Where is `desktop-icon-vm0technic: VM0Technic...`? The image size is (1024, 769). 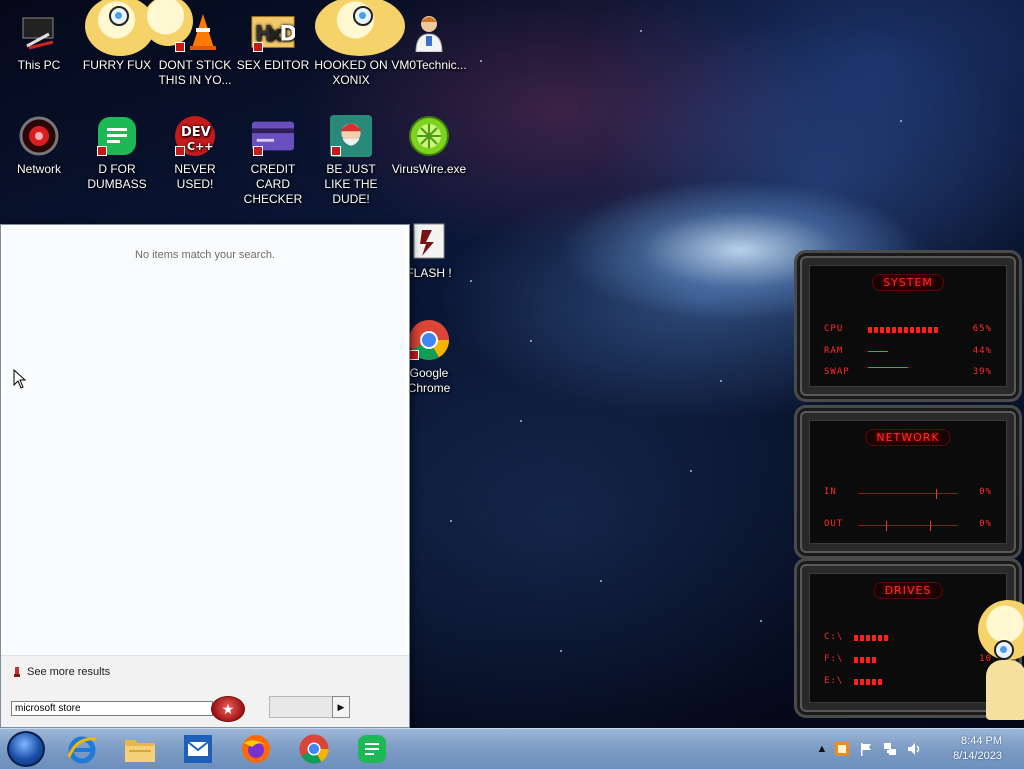
desktop-icon-vm0technic: VM0Technic... is located at coordinates (429, 41).